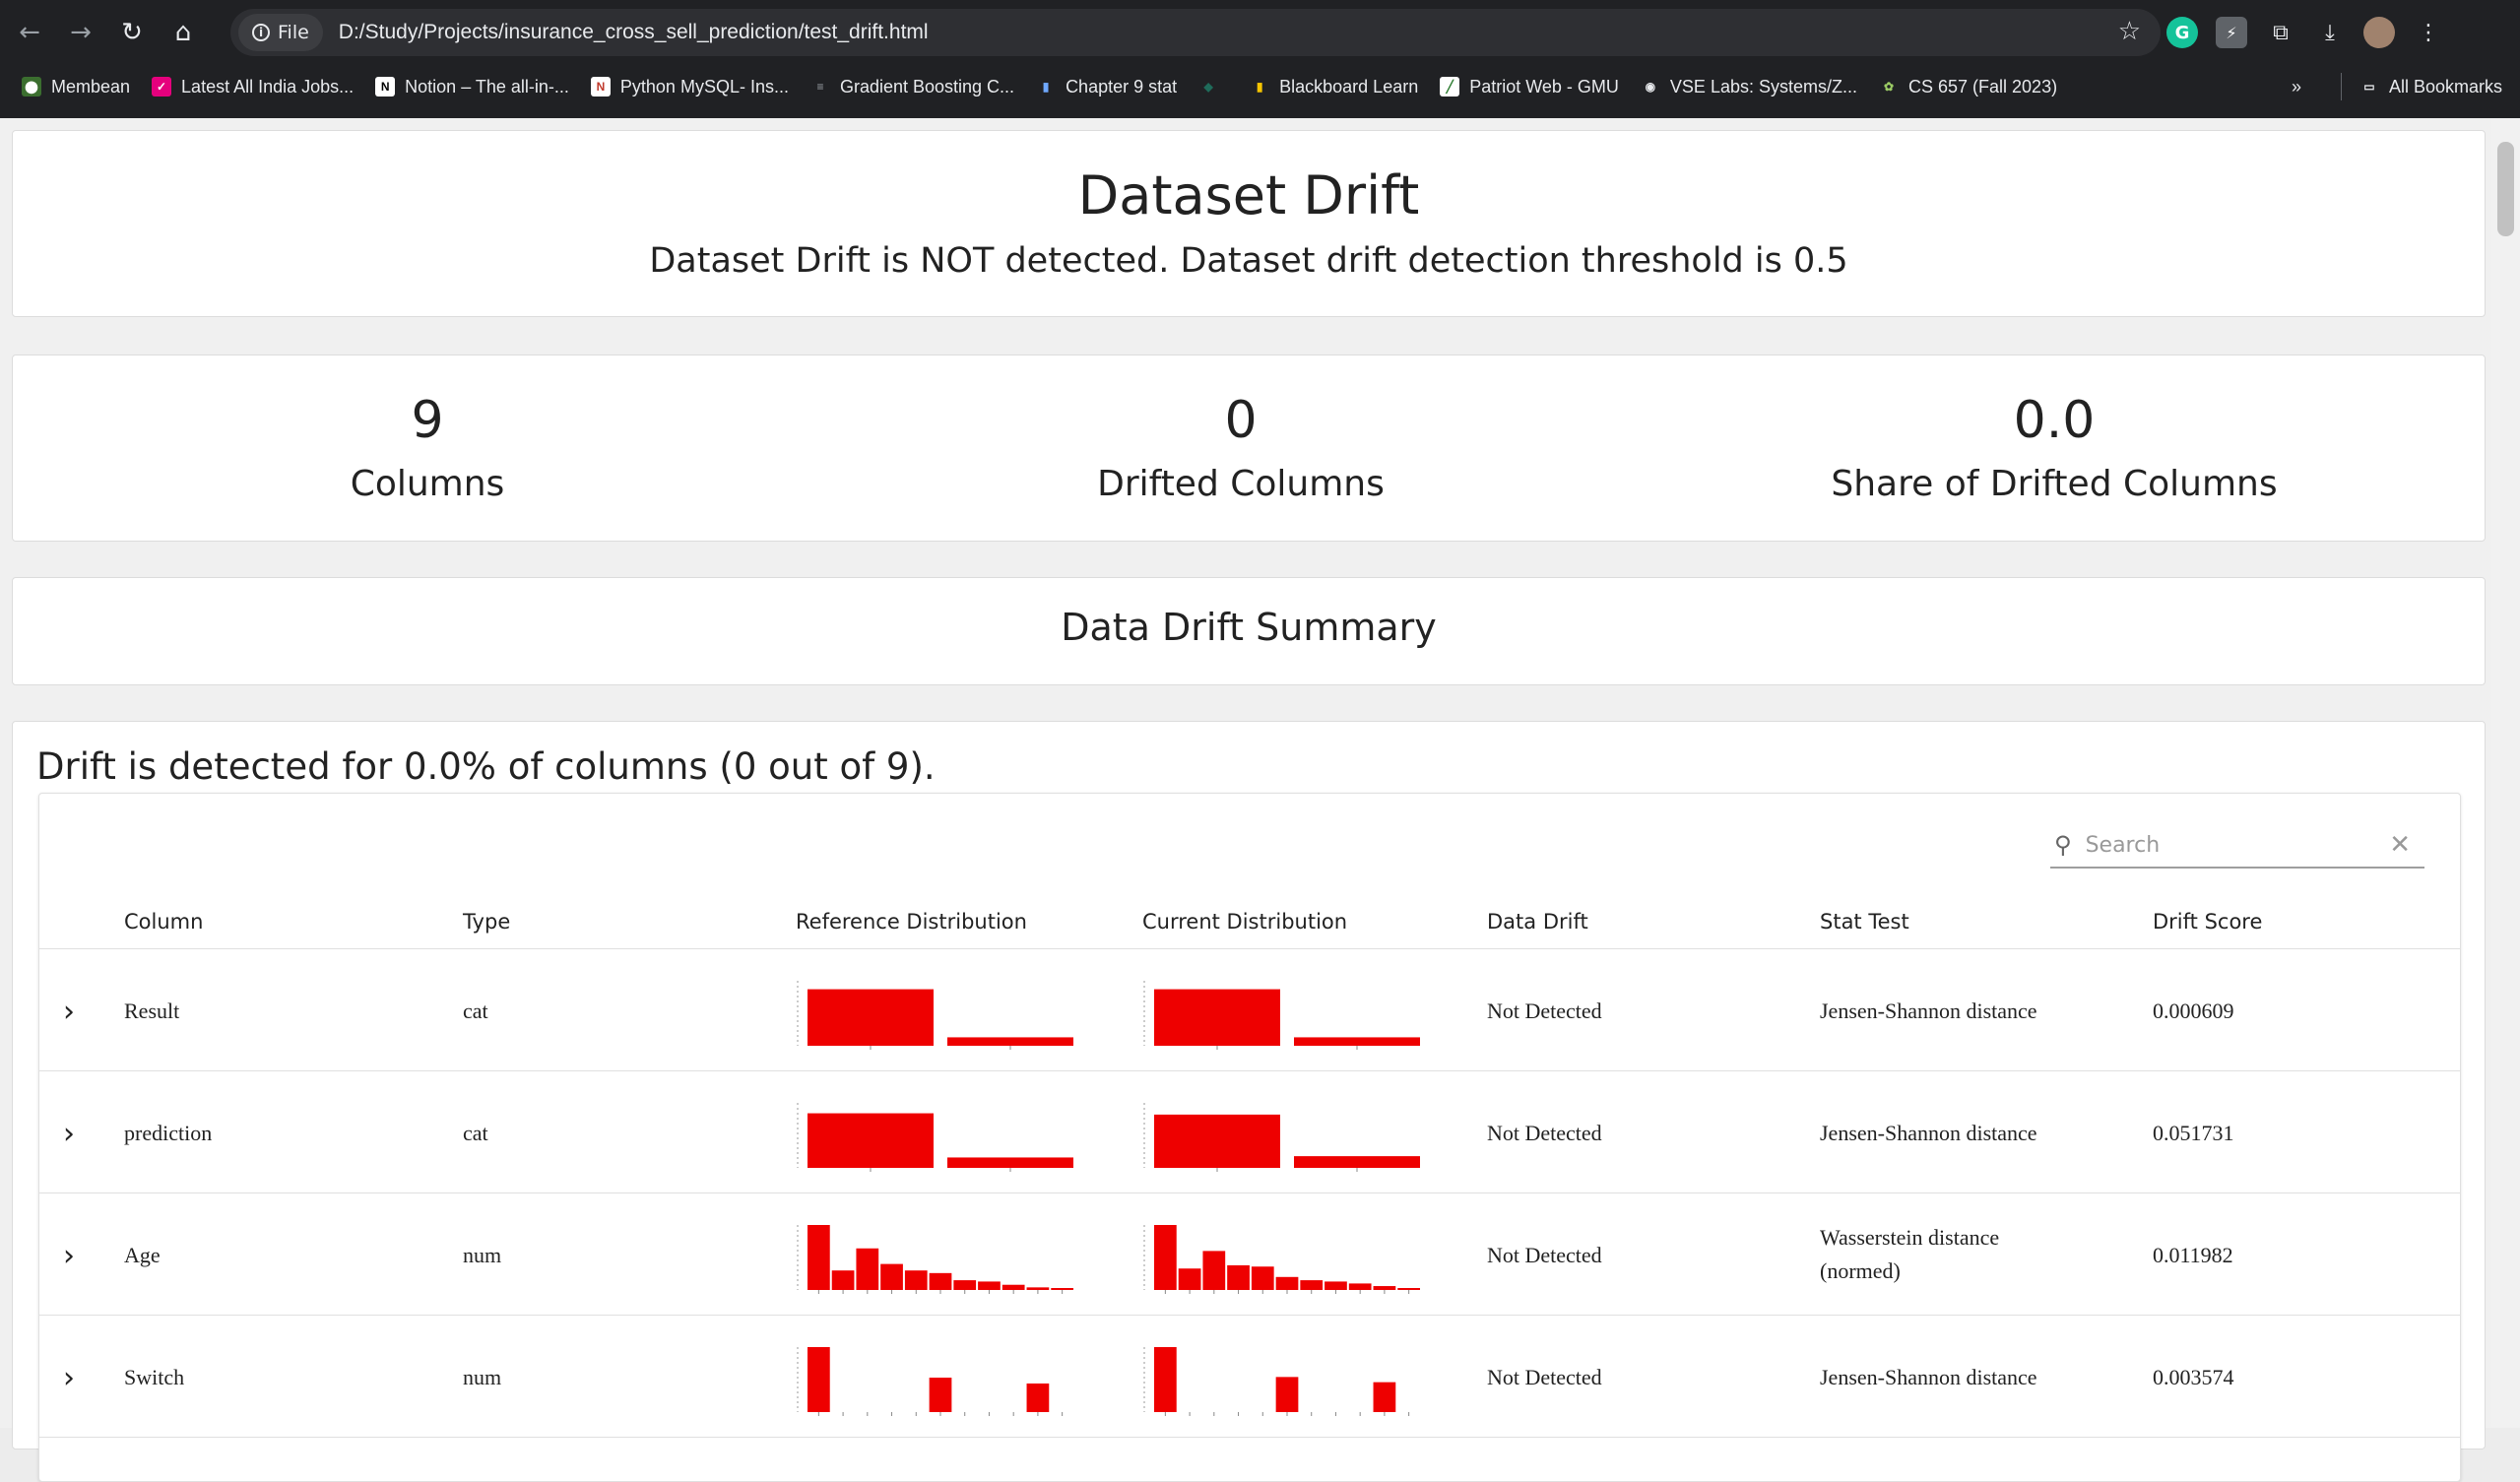 This screenshot has width=2520, height=1482. I want to click on avatar, so click(2379, 32).